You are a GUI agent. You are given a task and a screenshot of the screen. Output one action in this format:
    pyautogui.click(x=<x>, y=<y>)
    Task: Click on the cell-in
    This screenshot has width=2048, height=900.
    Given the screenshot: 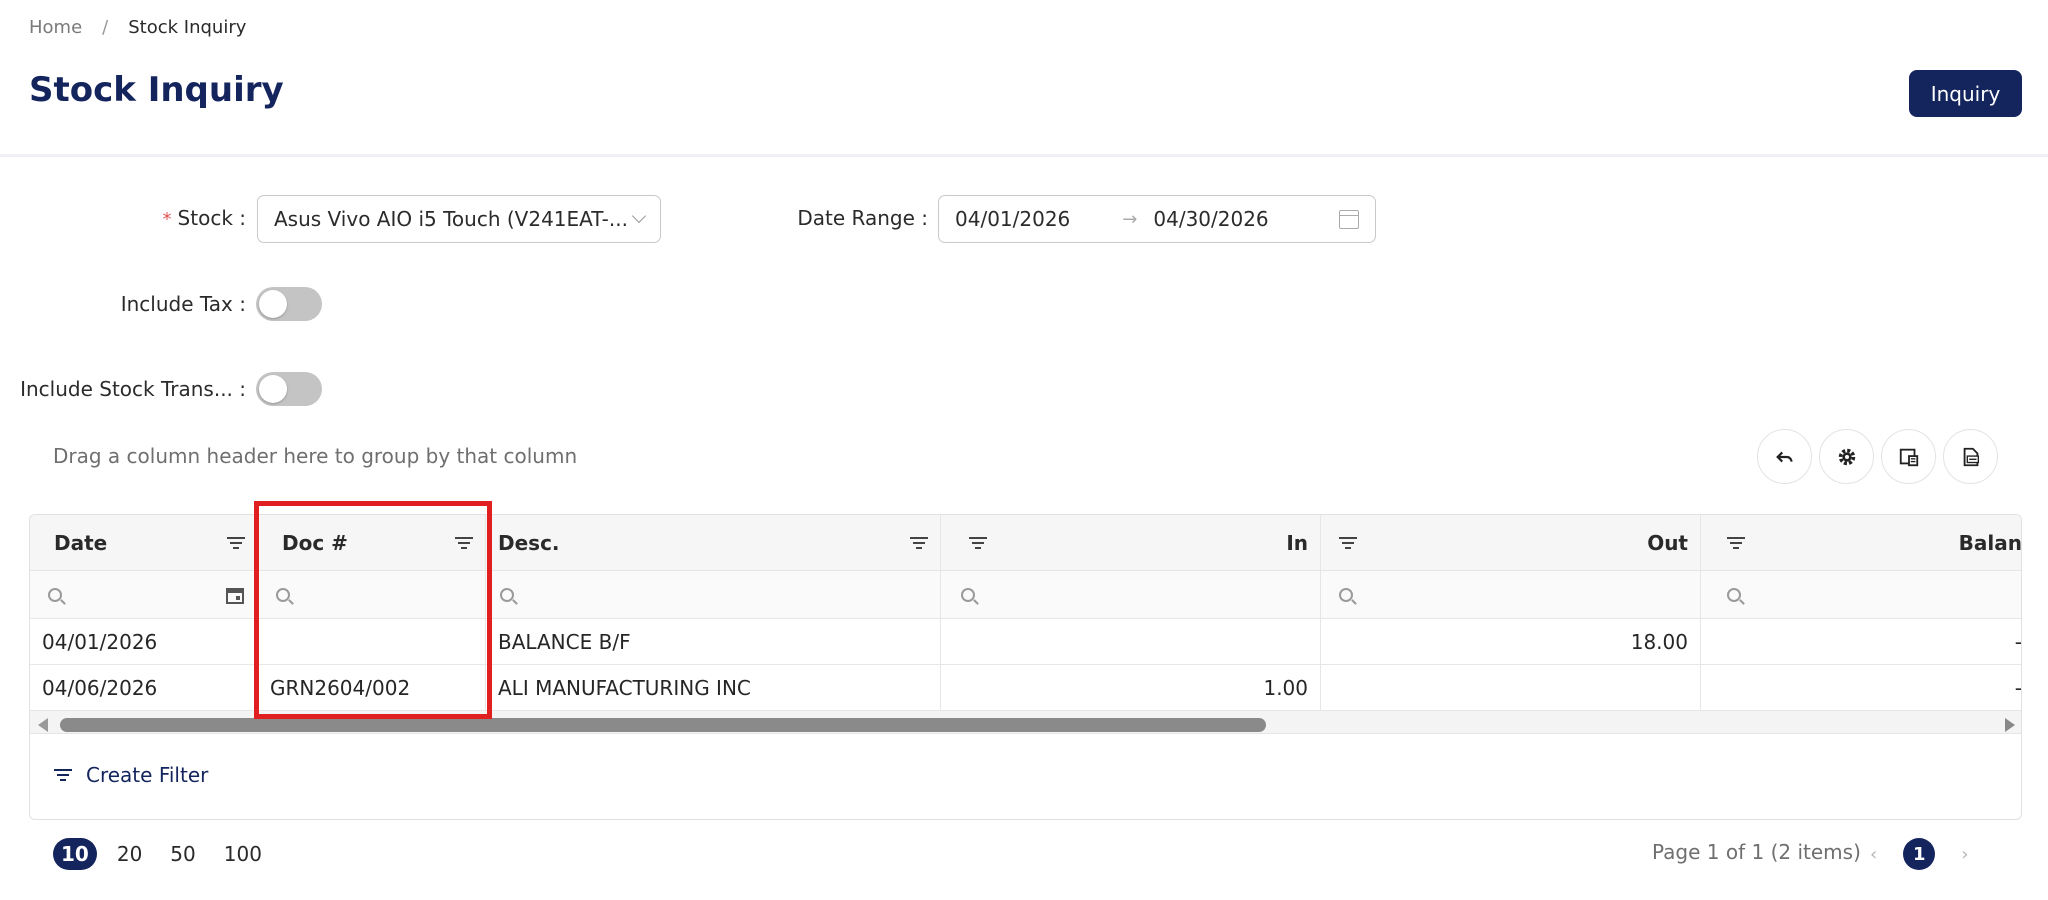 What is the action you would take?
    pyautogui.click(x=1131, y=642)
    